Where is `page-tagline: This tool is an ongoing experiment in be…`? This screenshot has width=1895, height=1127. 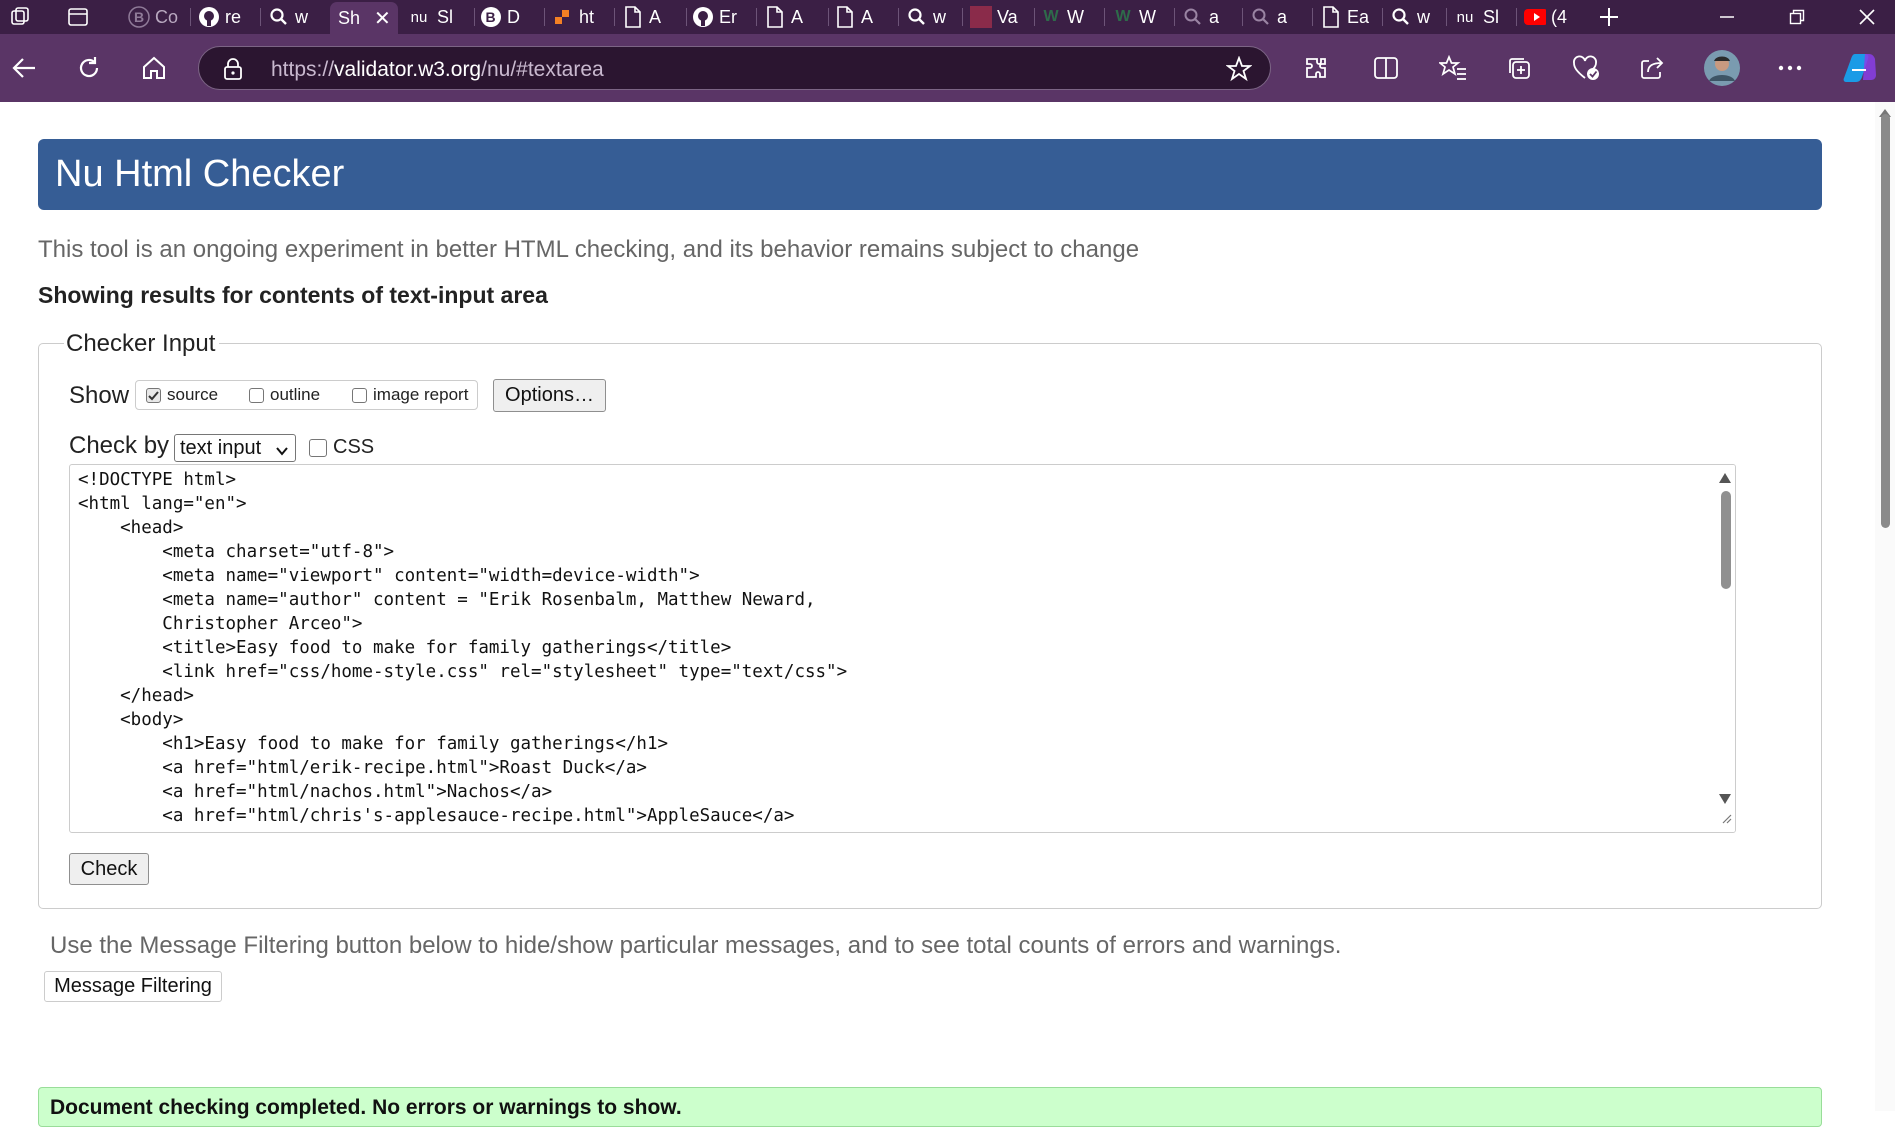 page-tagline: This tool is an ongoing experiment in be… is located at coordinates (589, 249).